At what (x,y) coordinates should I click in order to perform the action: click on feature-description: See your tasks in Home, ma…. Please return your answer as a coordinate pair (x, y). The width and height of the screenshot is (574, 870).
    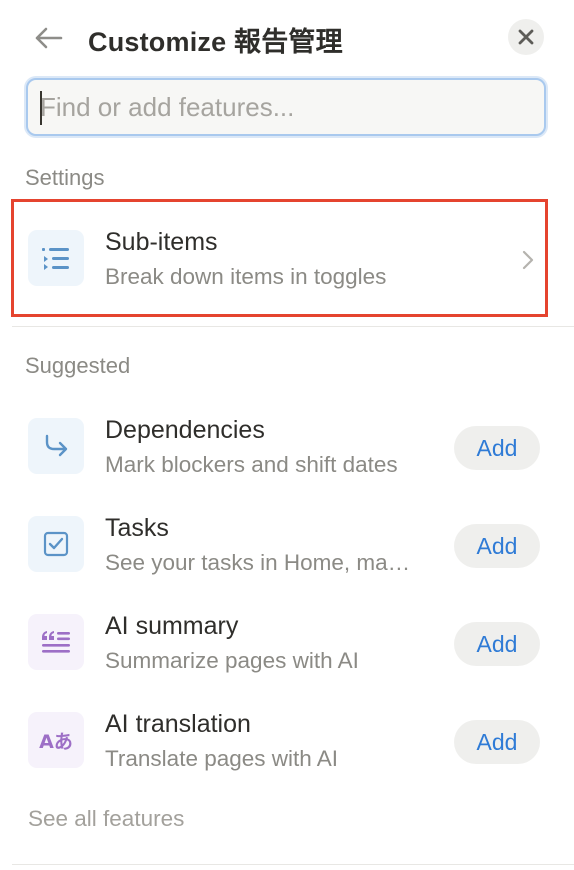
    Looking at the image, I should click on (258, 562).